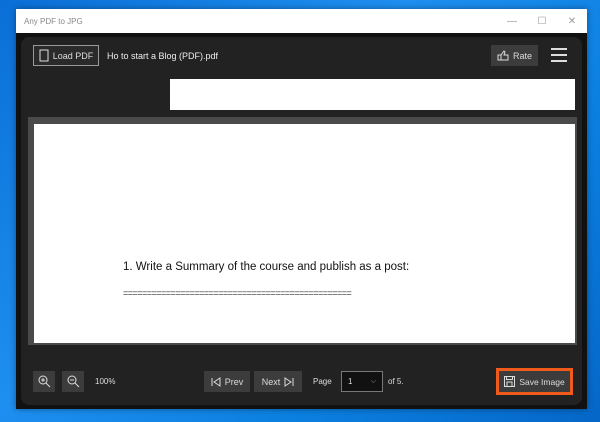 Image resolution: width=600 pixels, height=422 pixels. Describe the element at coordinates (350, 381) in the screenshot. I see `page-select-value: 1` at that location.